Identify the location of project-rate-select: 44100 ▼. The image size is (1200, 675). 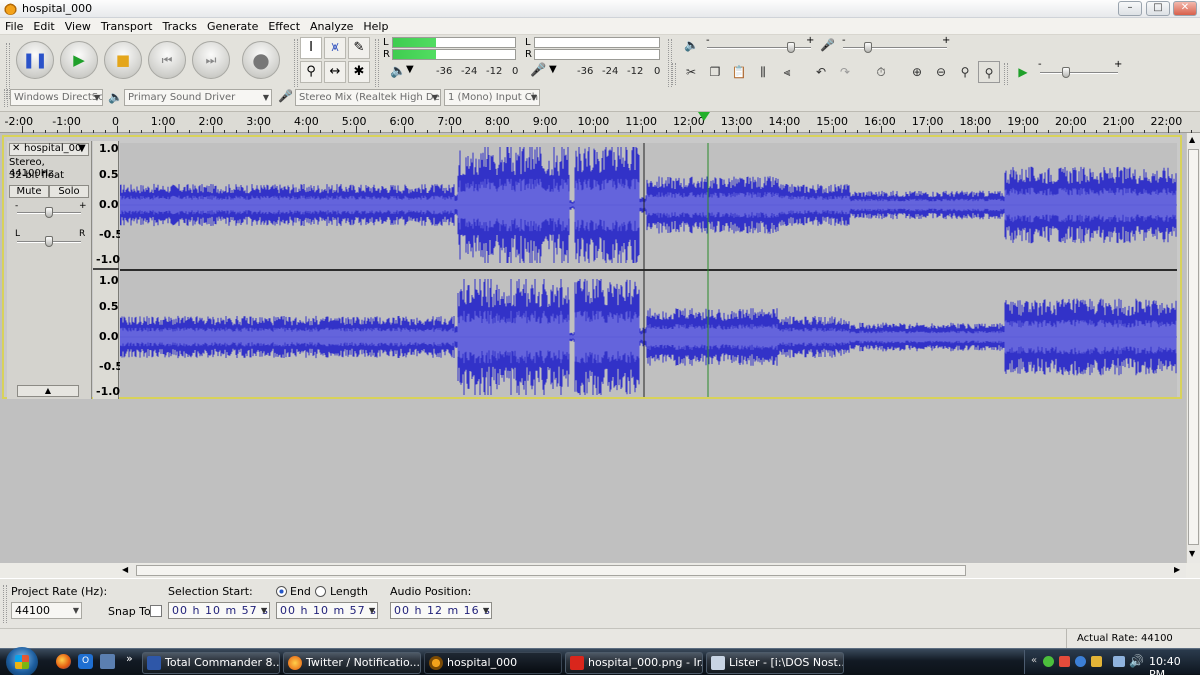
(46, 610).